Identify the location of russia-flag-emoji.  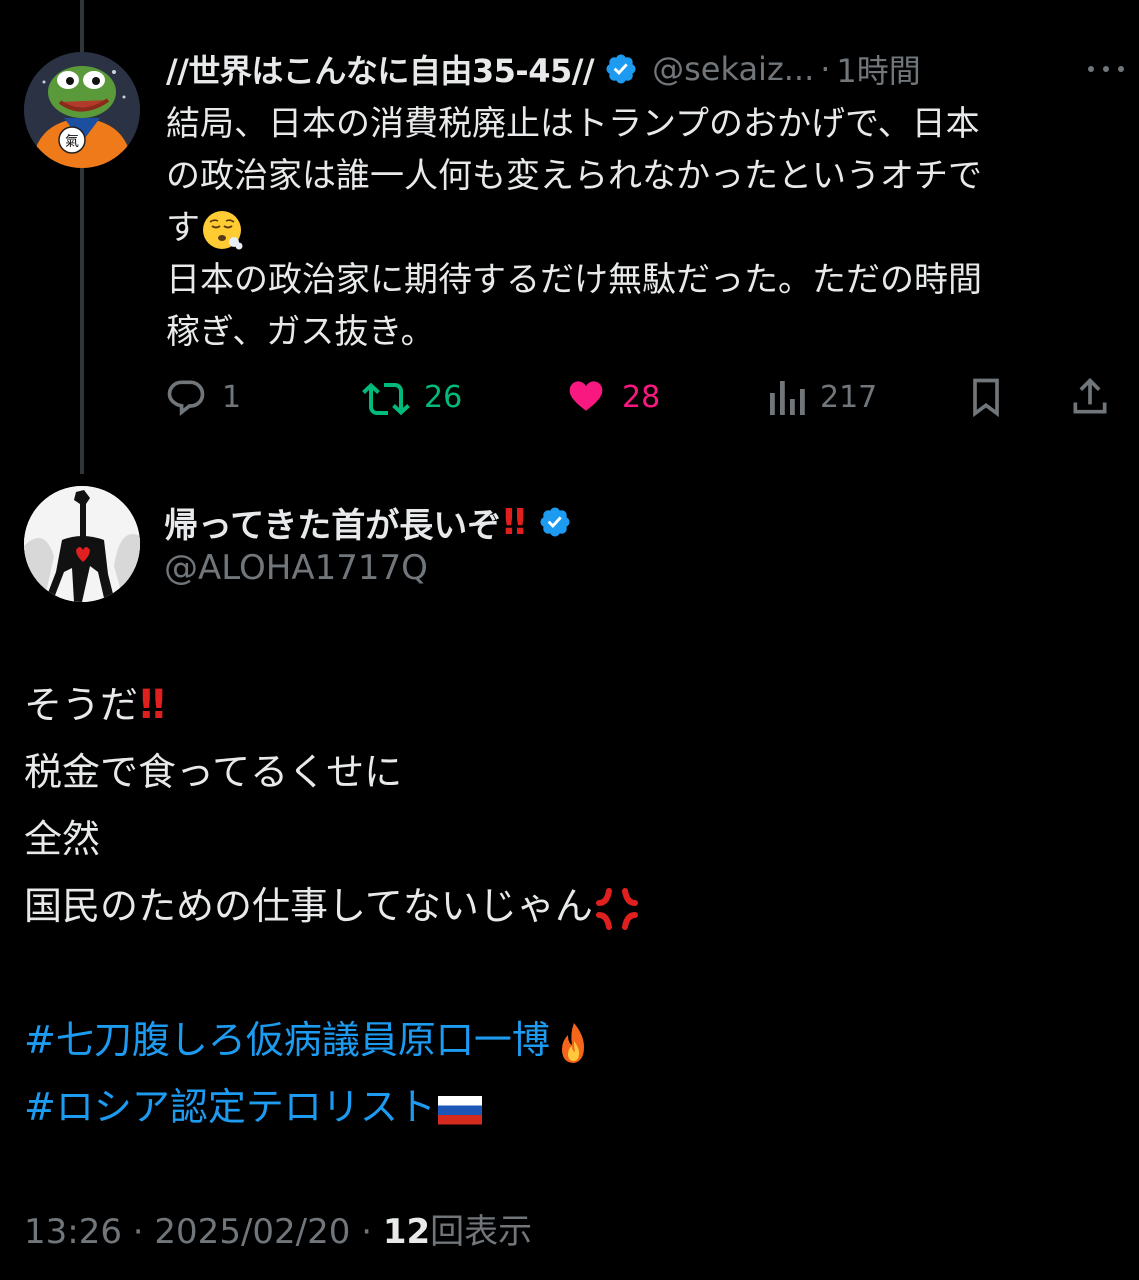
(460, 1110).